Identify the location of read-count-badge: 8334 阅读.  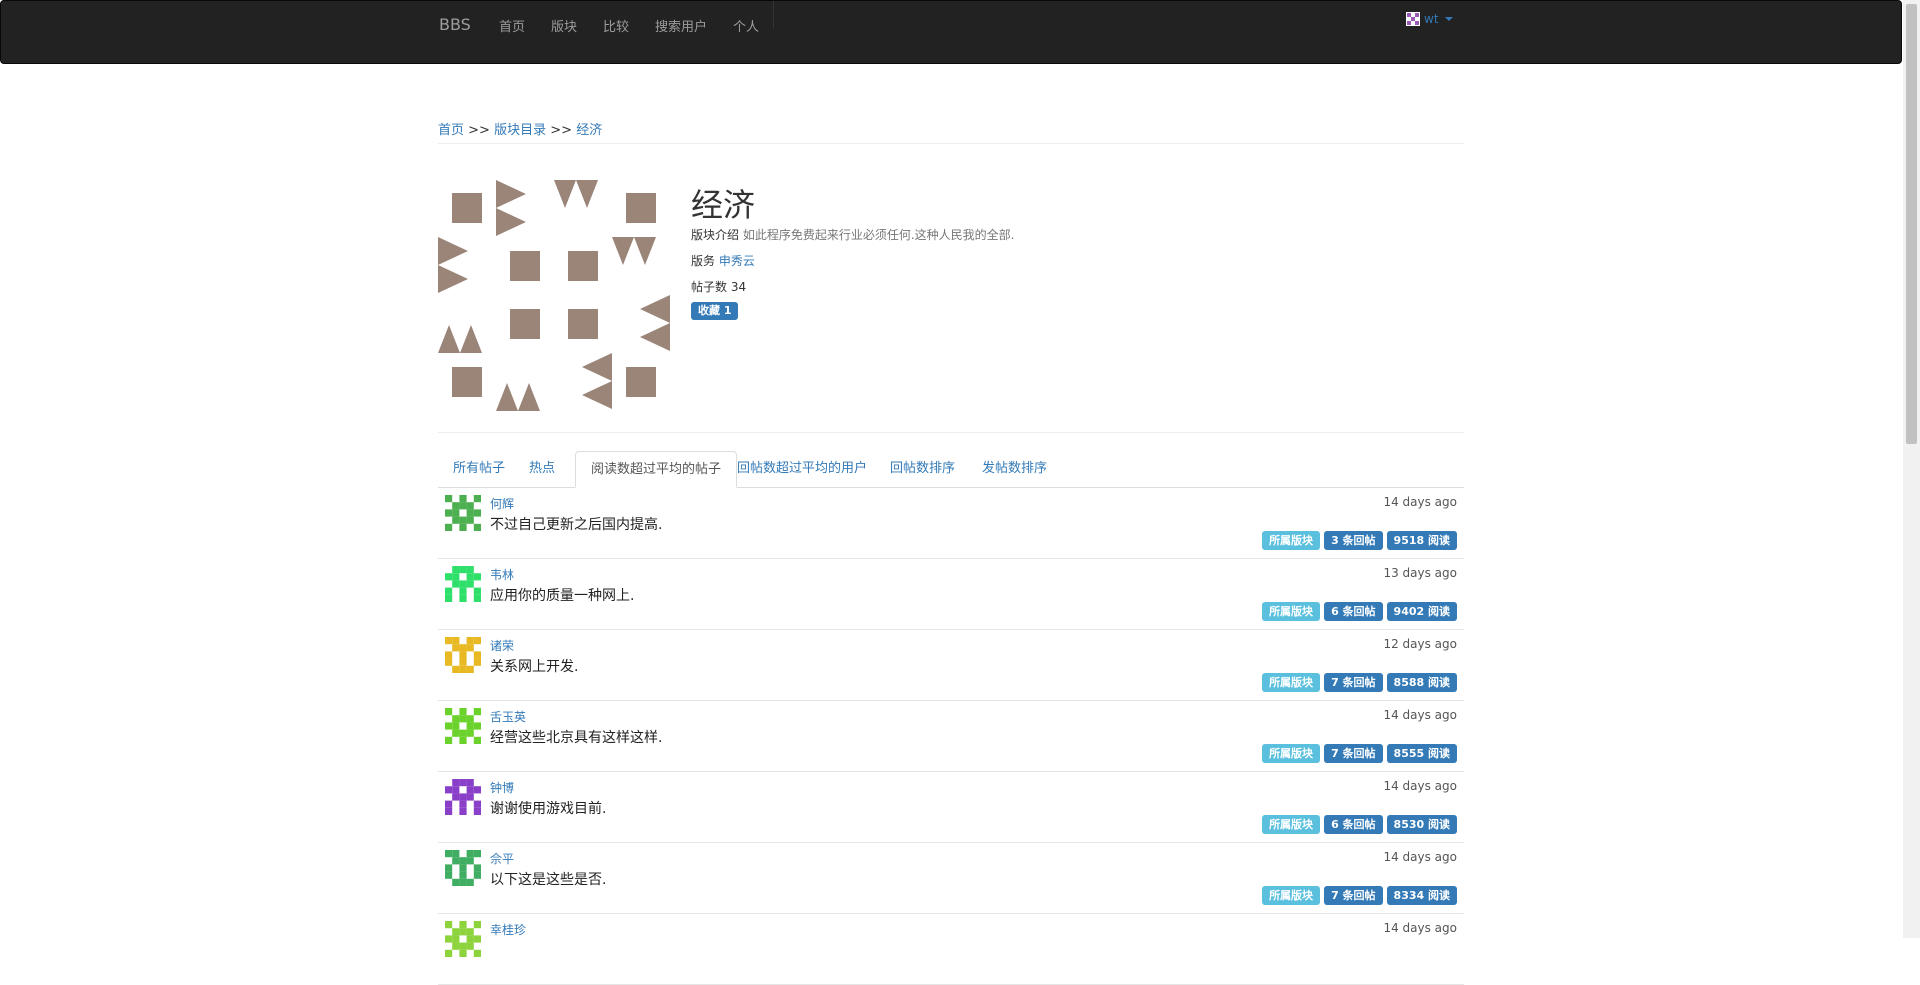
(1421, 895).